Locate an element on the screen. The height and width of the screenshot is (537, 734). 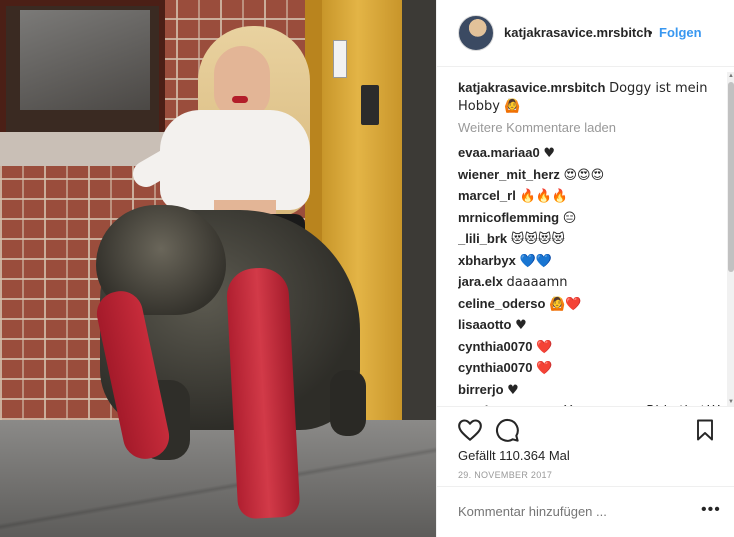
door-handle-plate is located at coordinates (370, 105).